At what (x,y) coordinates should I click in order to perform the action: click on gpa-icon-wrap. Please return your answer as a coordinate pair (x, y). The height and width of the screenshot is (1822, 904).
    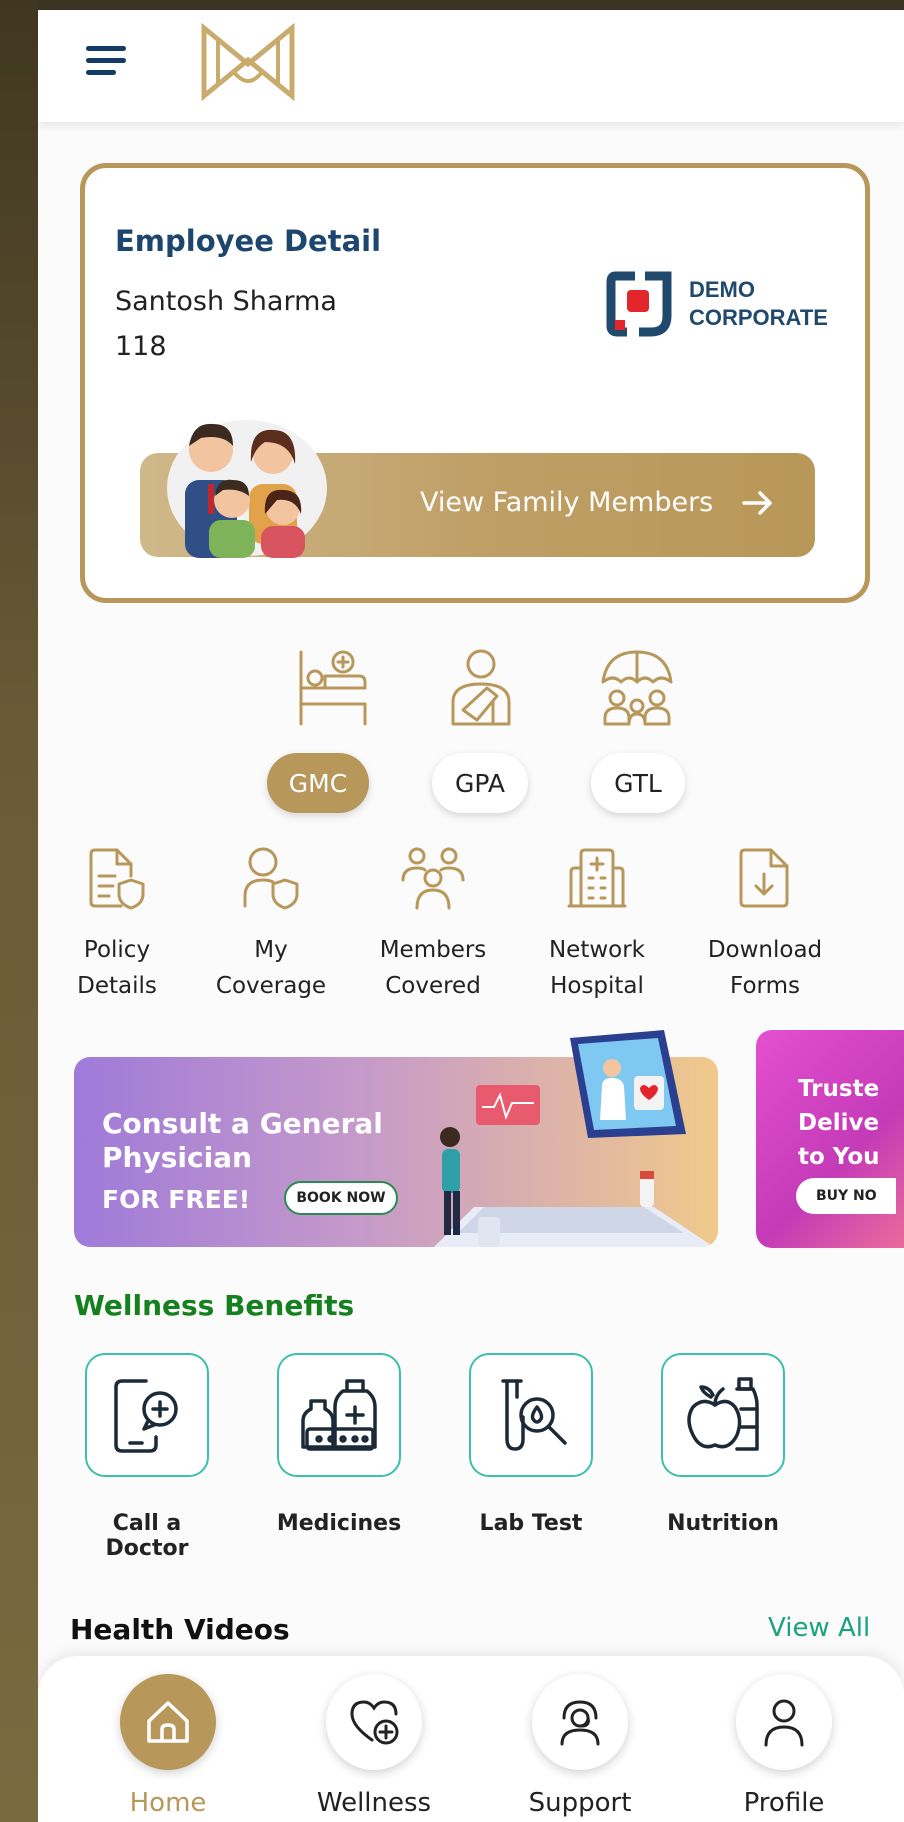
    Looking at the image, I should click on (481, 688).